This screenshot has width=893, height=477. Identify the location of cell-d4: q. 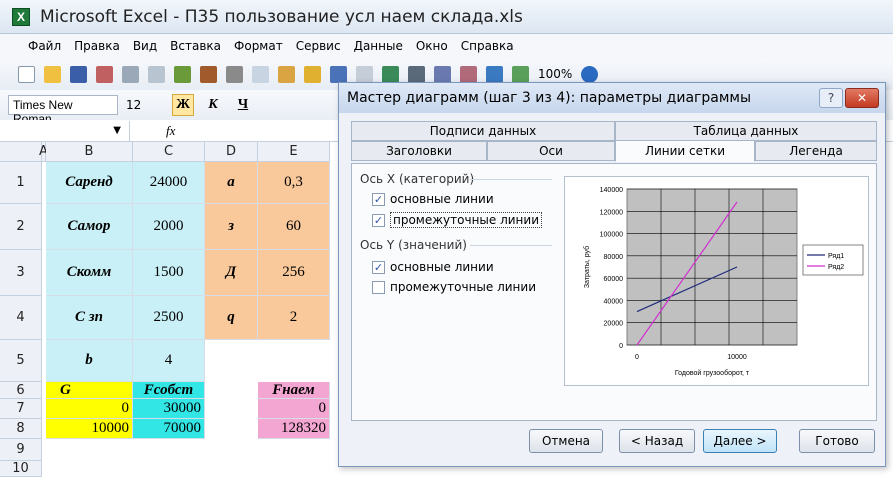
(231, 318).